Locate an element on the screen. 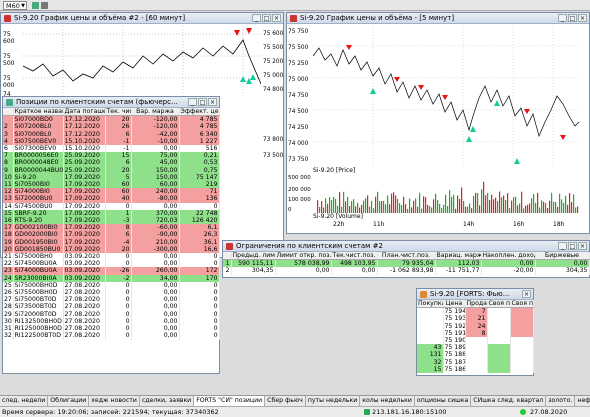 The width and height of the screenshot is (590, 417). table-row: 25 Si75000BH0D 27.08.2020 0 0,00 0 is located at coordinates (111, 285).